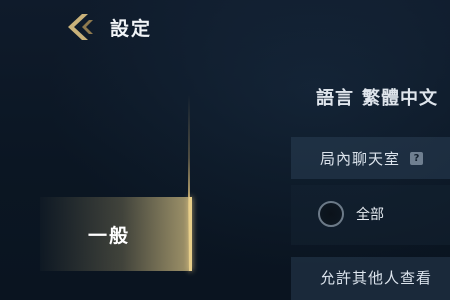  Describe the element at coordinates (109, 235) in the screenshot. I see `sidebar-item-label: 一般` at that location.